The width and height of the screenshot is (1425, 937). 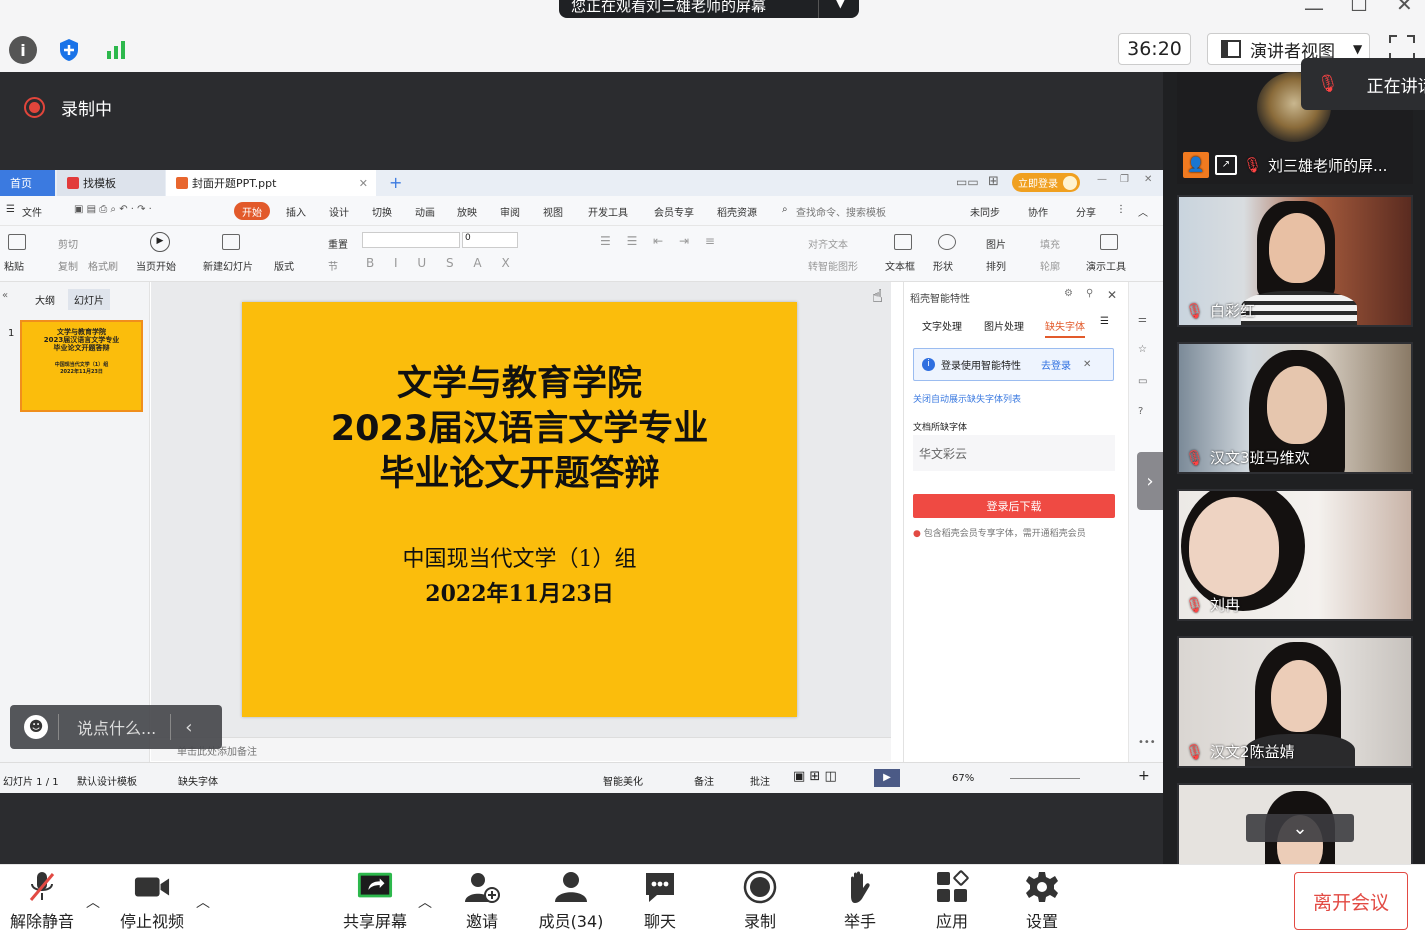 I want to click on align-text-button: 对齐文本, so click(x=828, y=243).